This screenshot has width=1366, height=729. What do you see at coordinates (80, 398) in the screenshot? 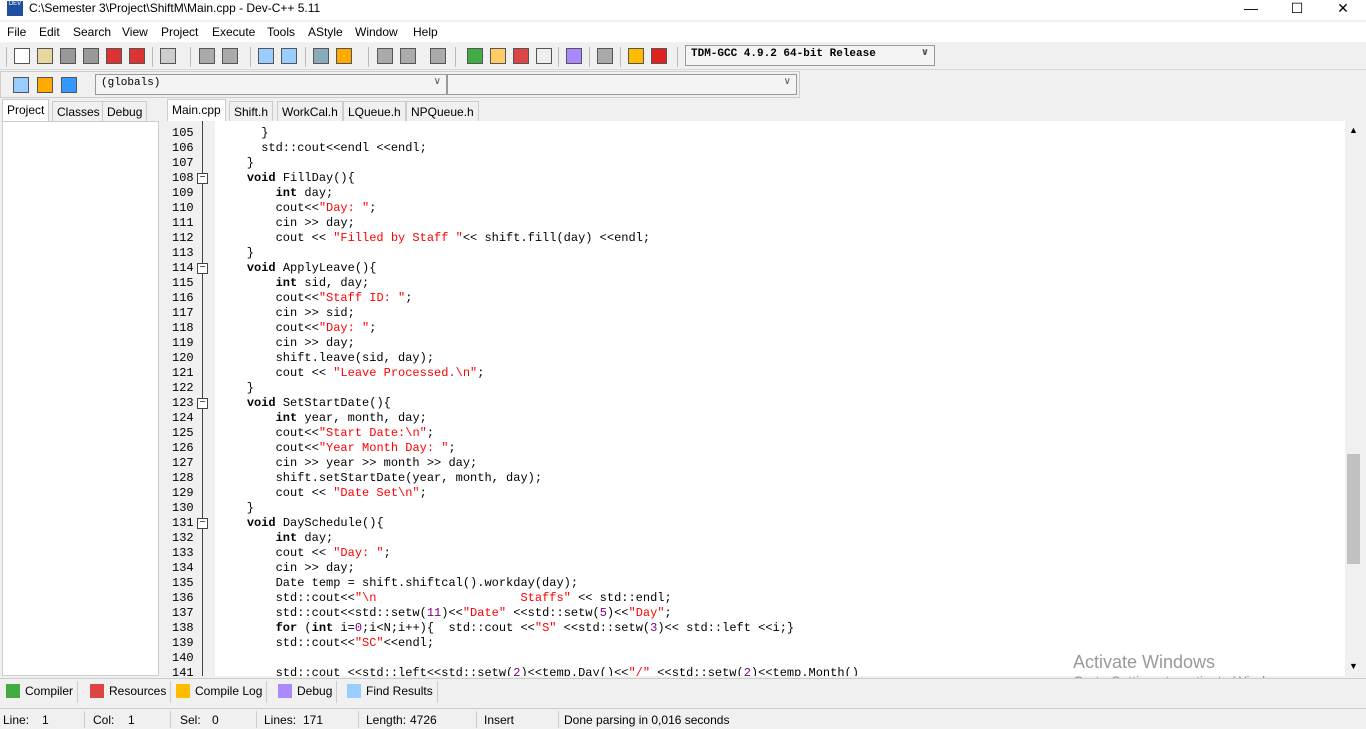
I see `project-panel` at bounding box center [80, 398].